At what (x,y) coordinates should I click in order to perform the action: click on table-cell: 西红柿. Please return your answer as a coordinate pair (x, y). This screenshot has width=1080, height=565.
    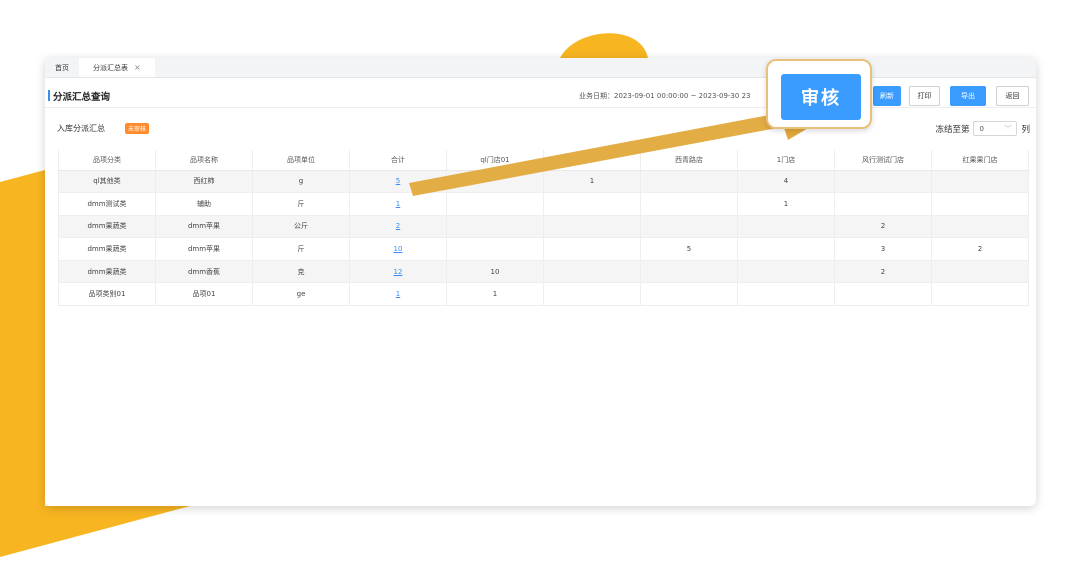
    Looking at the image, I should click on (204, 182).